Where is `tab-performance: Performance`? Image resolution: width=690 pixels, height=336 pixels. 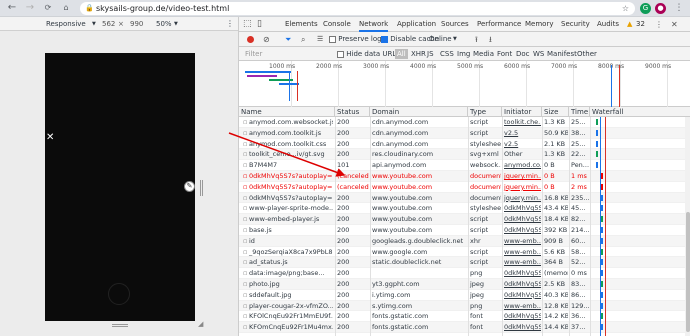
tab-performance: Performance is located at coordinates (499, 24).